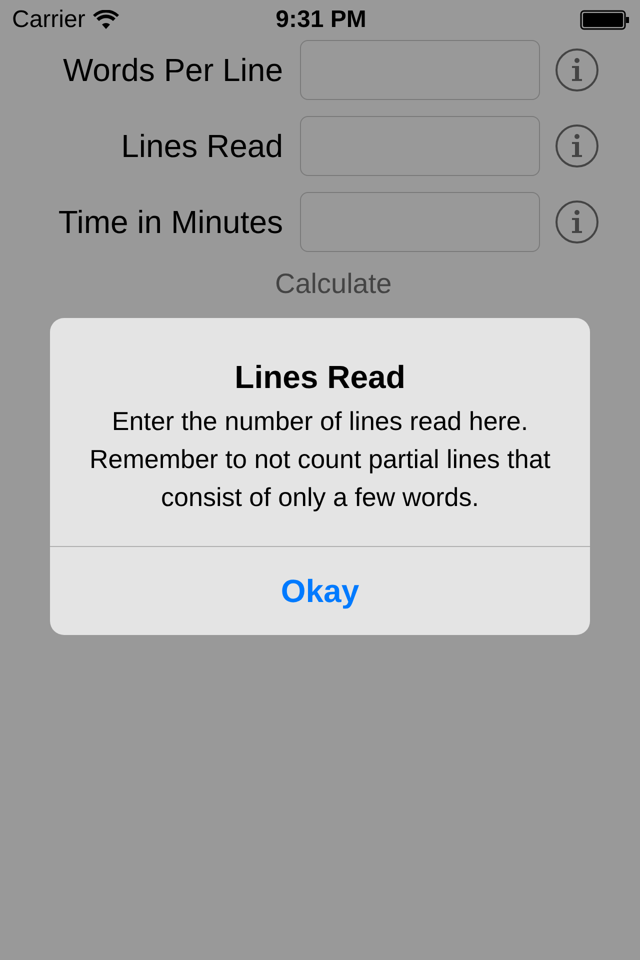 This screenshot has width=640, height=960. Describe the element at coordinates (172, 70) in the screenshot. I see `field-label: Words Per Line` at that location.